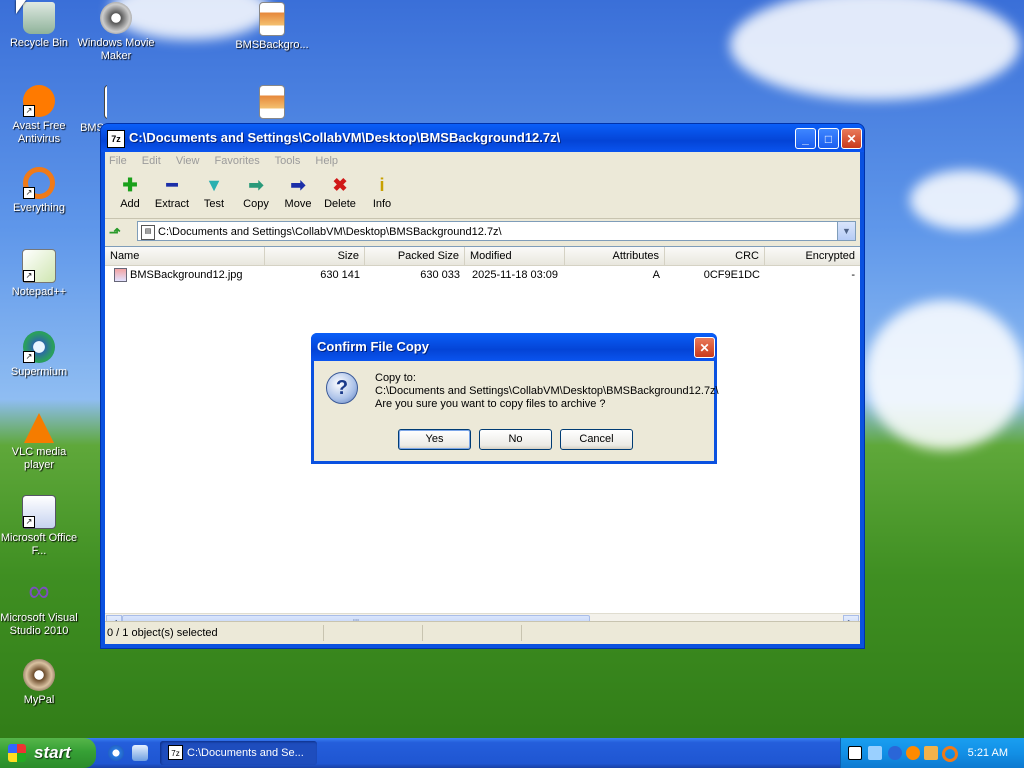  Describe the element at coordinates (130, 194) in the screenshot. I see `add-button: ✚ Add` at that location.